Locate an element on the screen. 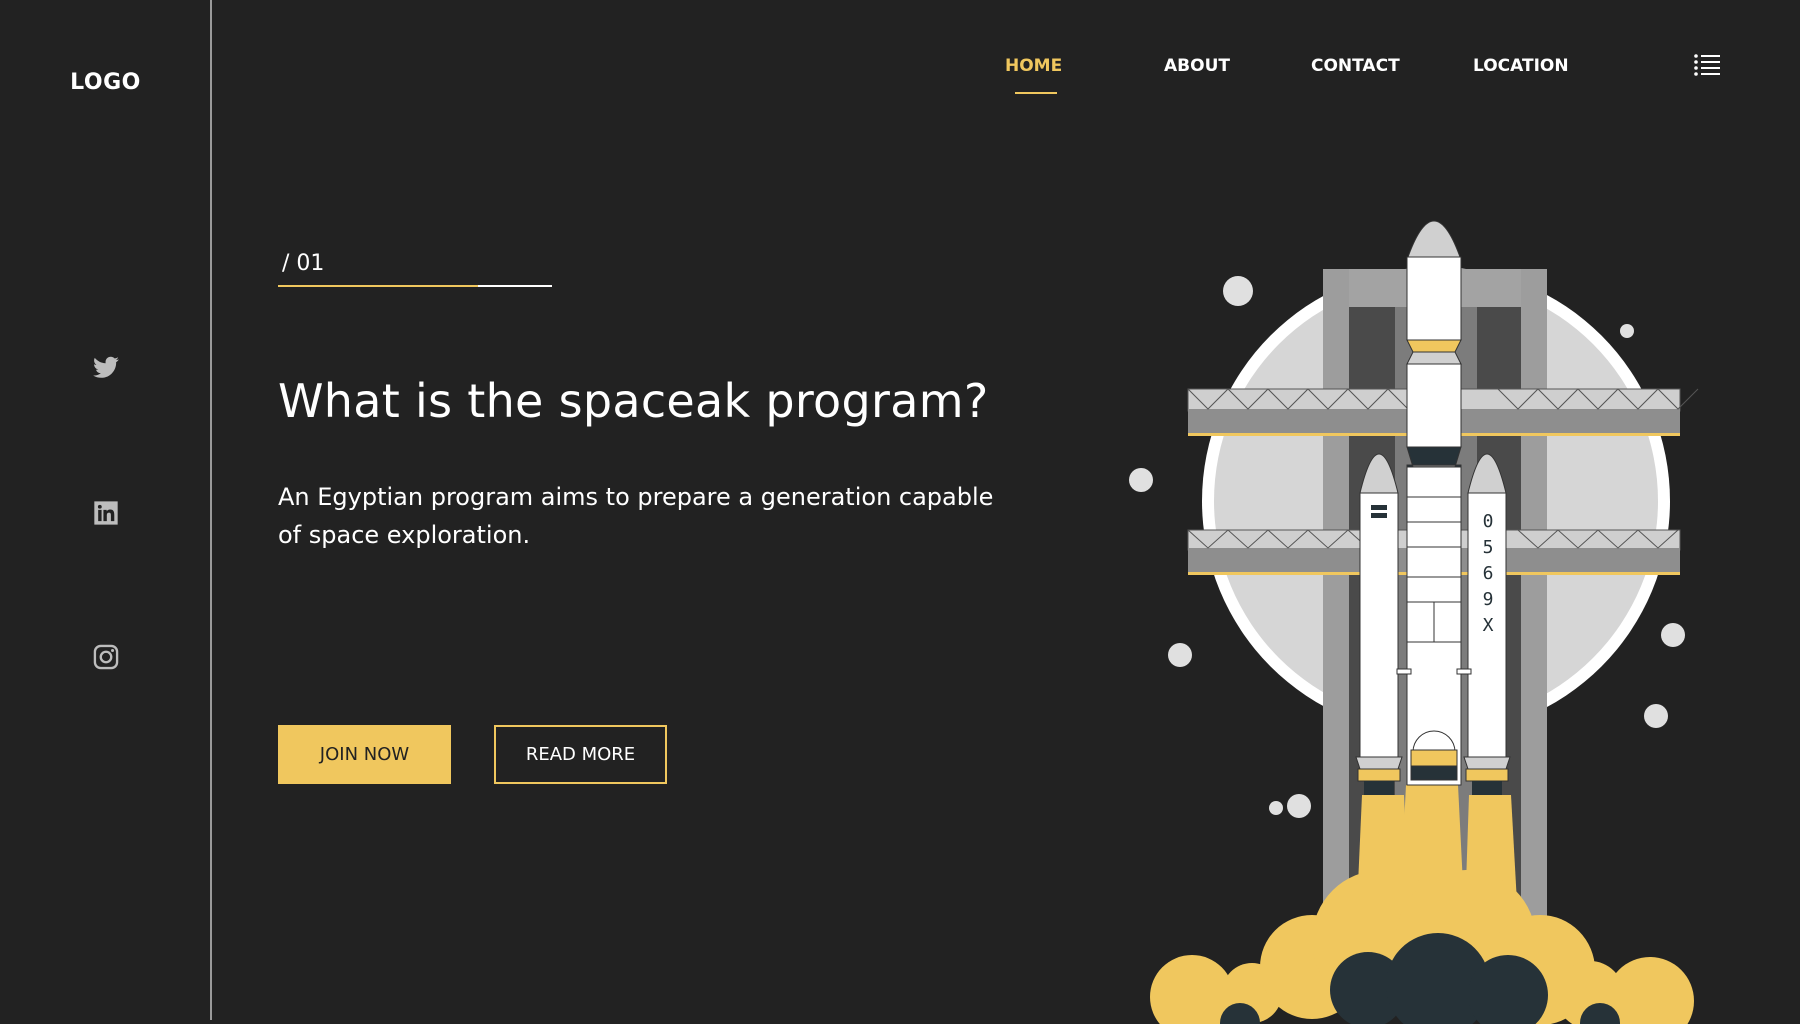 The image size is (1800, 1024). slide-counter: / 01 is located at coordinates (303, 263).